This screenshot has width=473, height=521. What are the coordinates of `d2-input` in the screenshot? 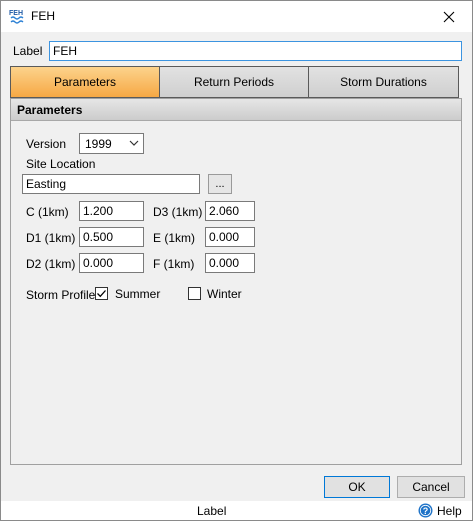 It's located at (111, 263).